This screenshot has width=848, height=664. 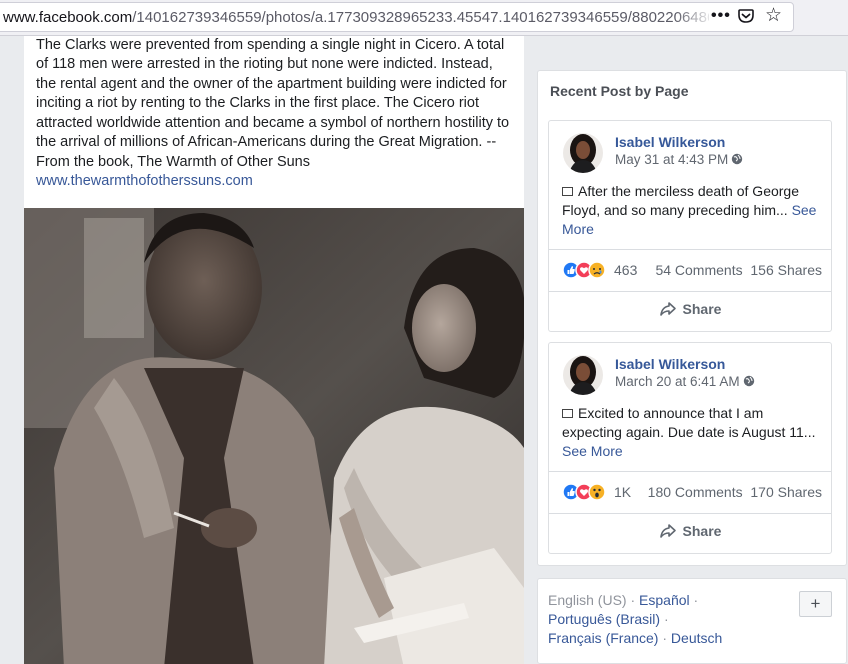 I want to click on more-languages-button: +, so click(x=815, y=604).